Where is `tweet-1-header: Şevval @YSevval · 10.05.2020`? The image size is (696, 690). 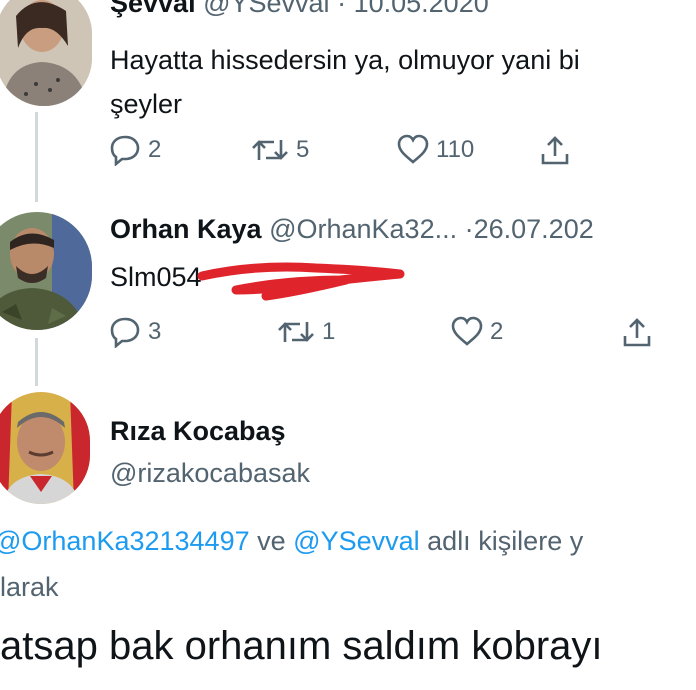
tweet-1-header: Şevval @YSevval · 10.05.2020 is located at coordinates (299, 9).